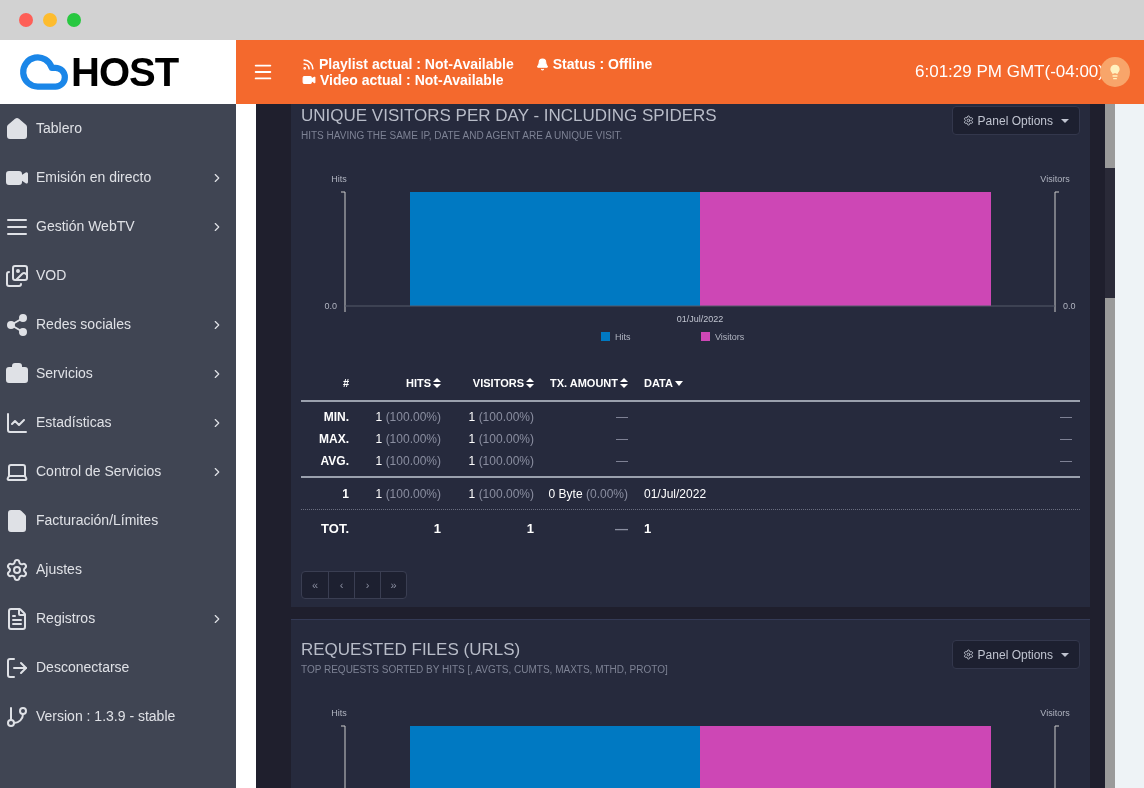 The image size is (1144, 788). I want to click on page-button: «, so click(315, 585).